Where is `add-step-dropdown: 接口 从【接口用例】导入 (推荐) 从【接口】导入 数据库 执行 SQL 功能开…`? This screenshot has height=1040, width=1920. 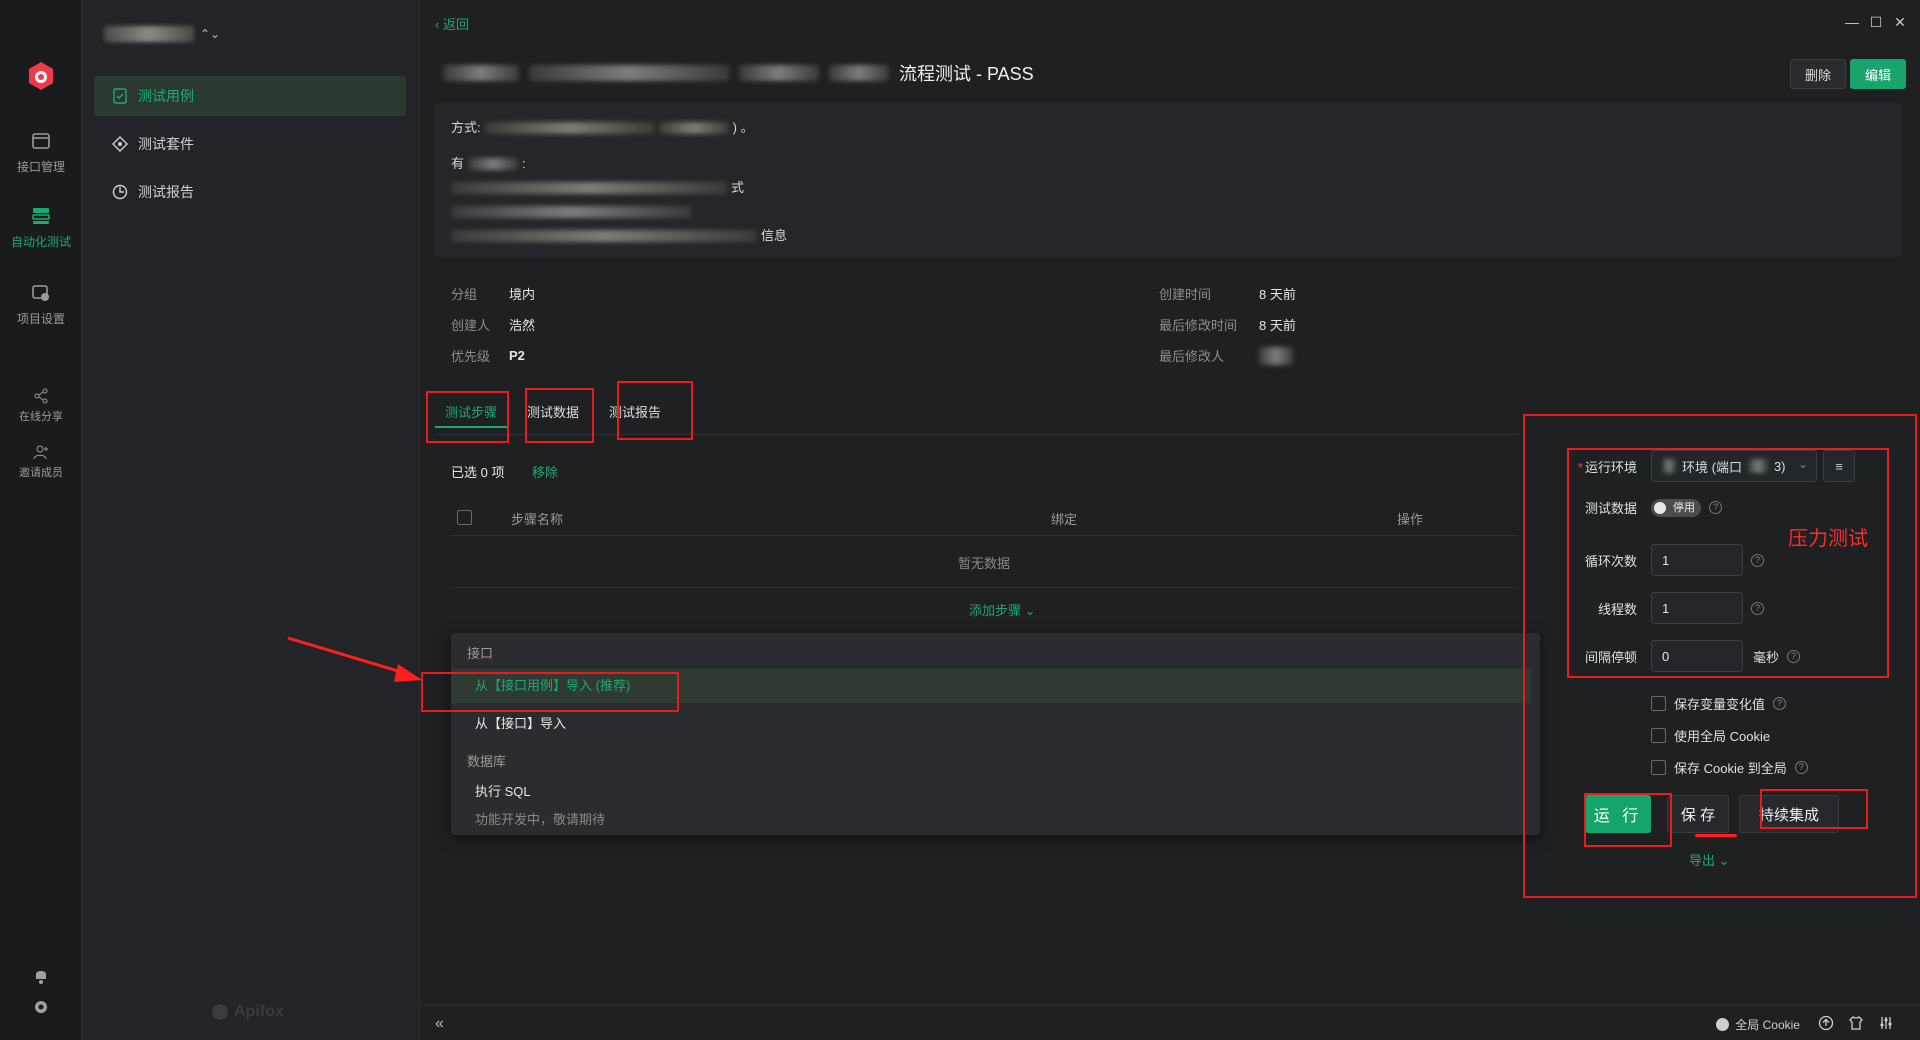 add-step-dropdown: 接口 从【接口用例】导入 (推荐) 从【接口】导入 数据库 执行 SQL 功能开… is located at coordinates (995, 734).